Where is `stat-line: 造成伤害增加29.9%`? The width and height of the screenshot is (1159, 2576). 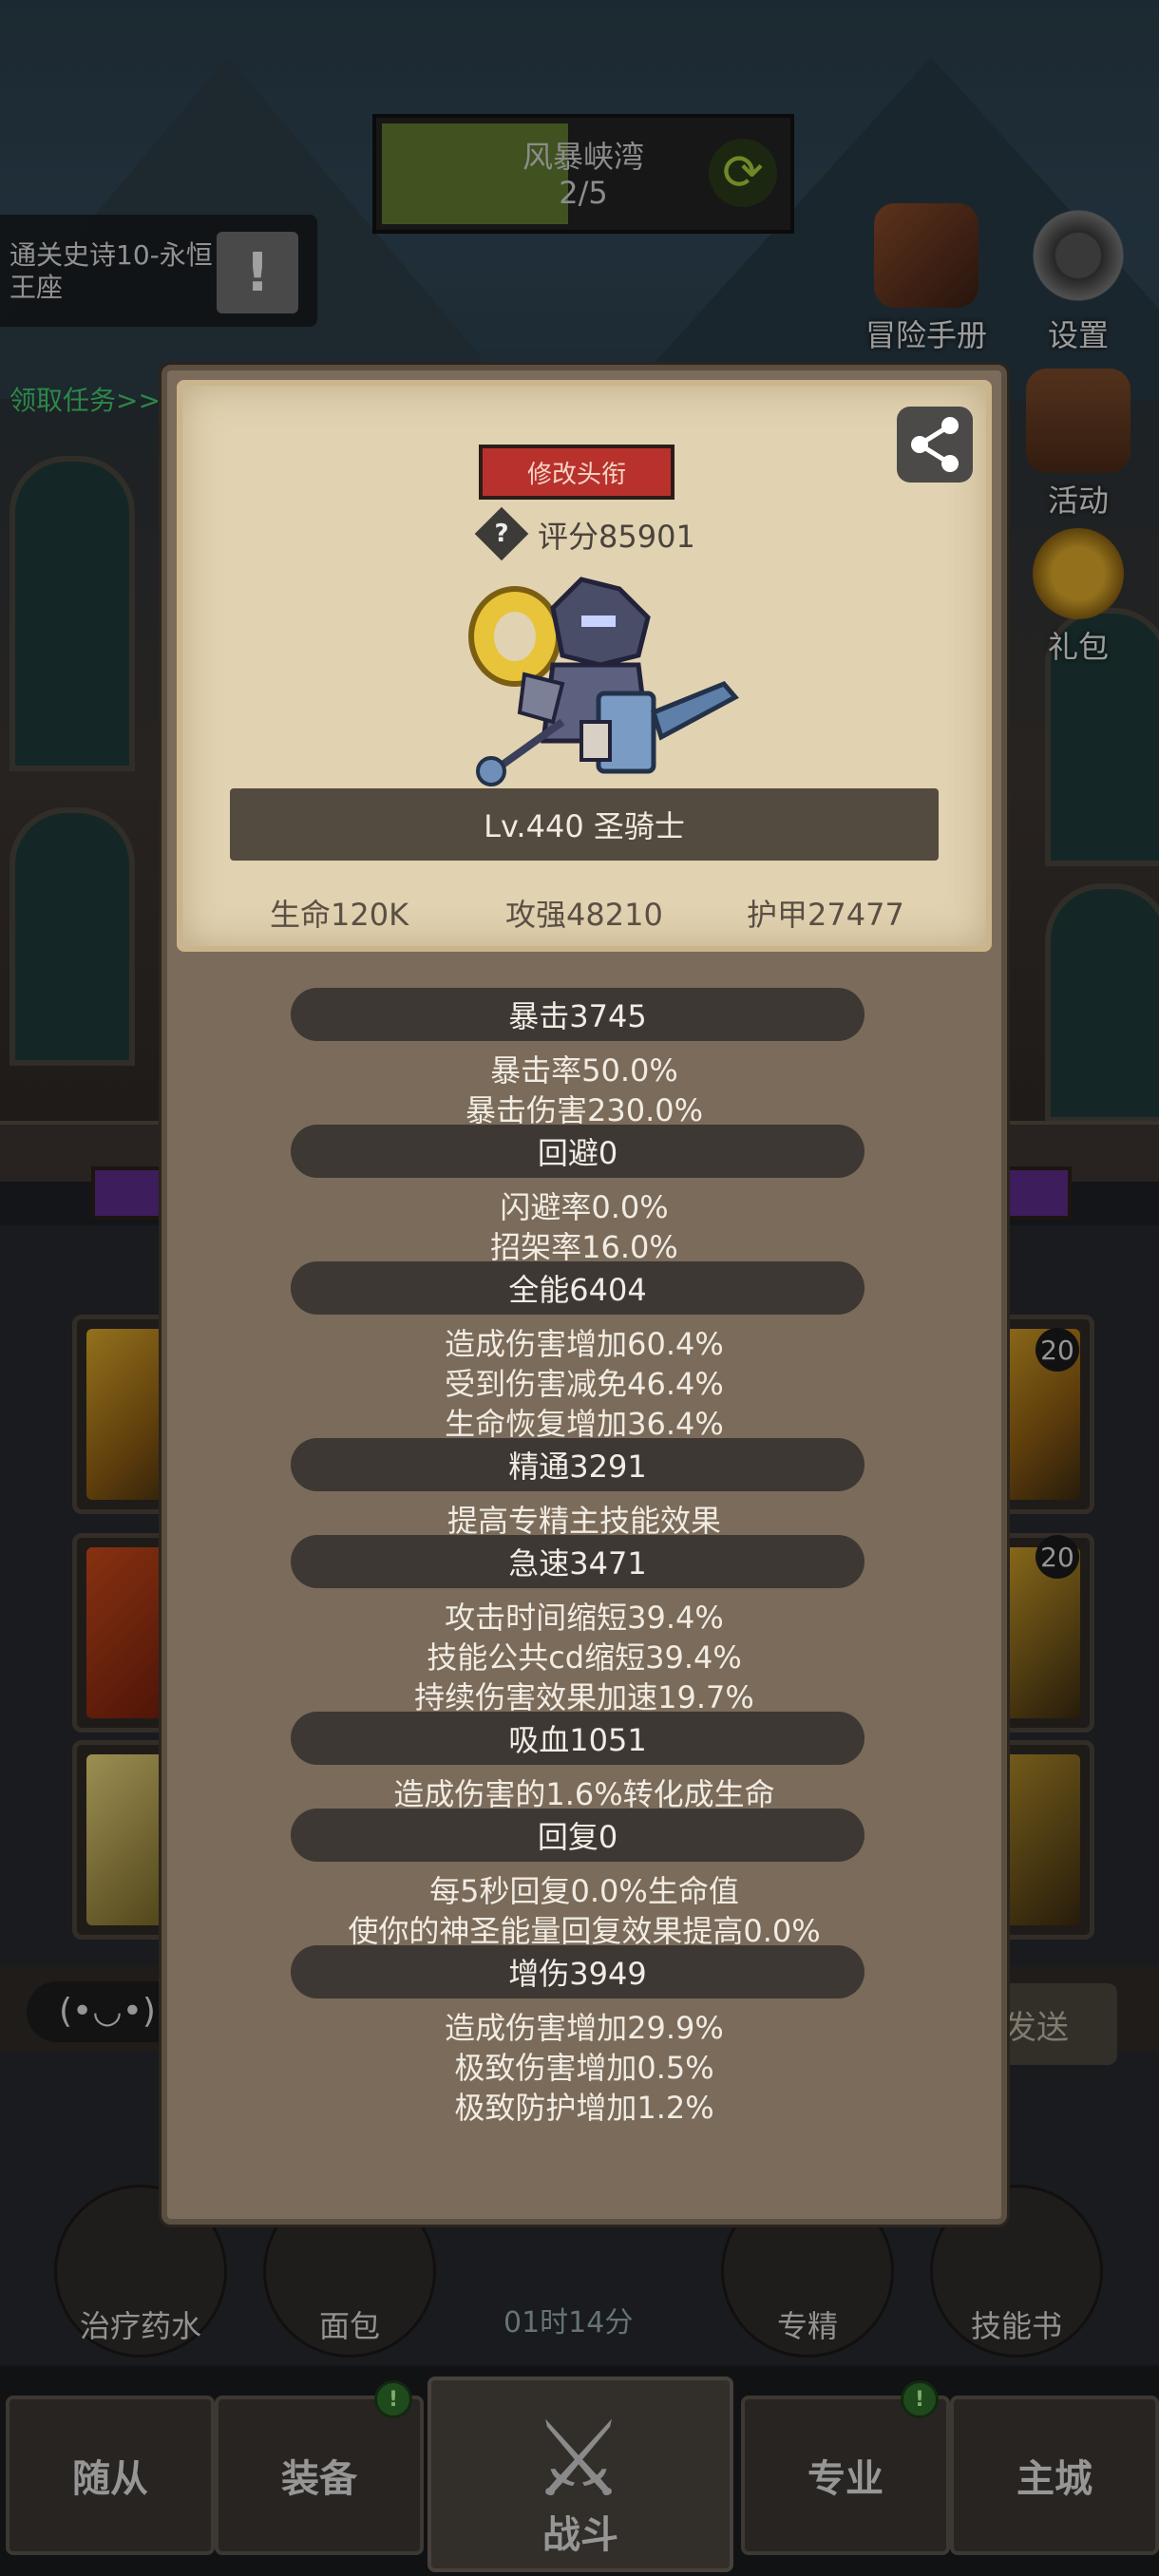
stat-line: 造成伤害增加29.9% is located at coordinates (584, 2028).